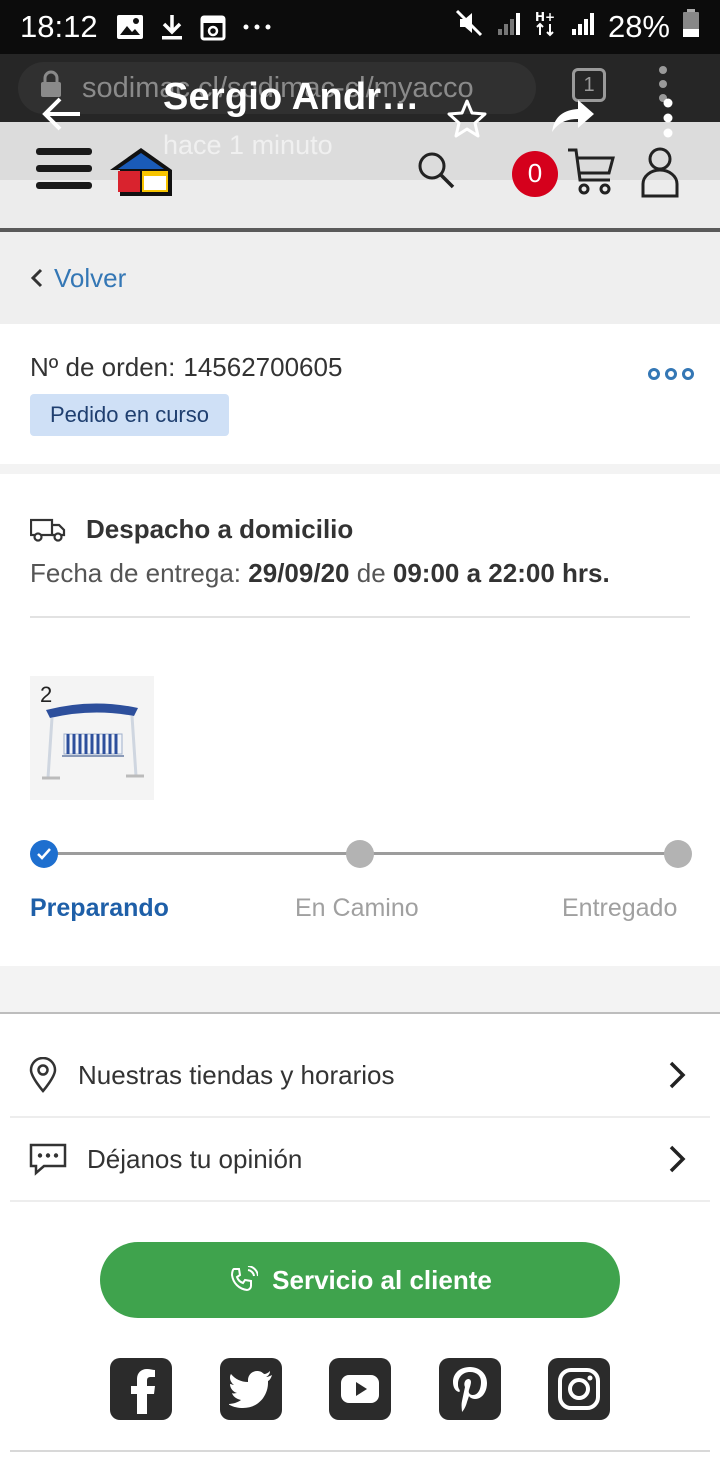 The image size is (720, 1480). Describe the element at coordinates (136, 573) in the screenshot. I see `delivery-date-label: Fecha de entrega:` at that location.